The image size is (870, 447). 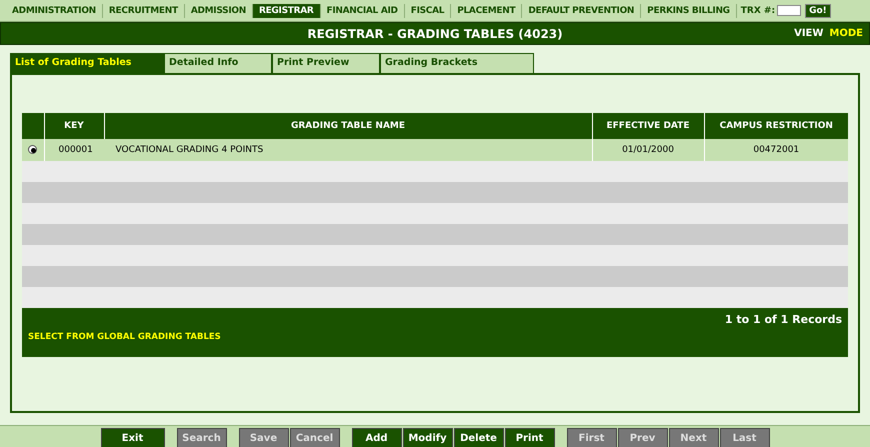 I want to click on column-header: EFFECTIVE DATE, so click(x=648, y=126).